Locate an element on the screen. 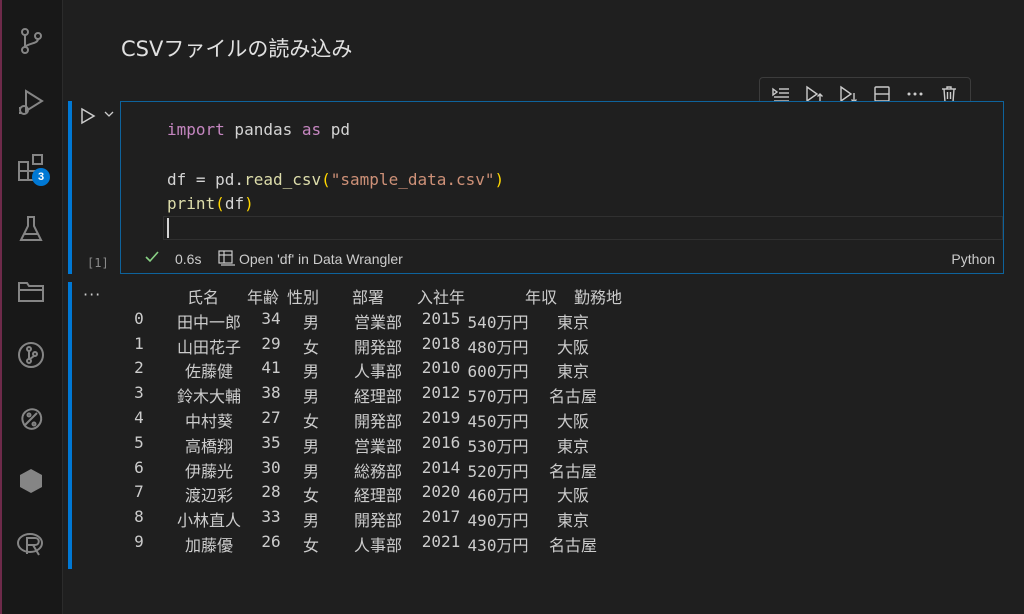 The height and width of the screenshot is (614, 1024). output-cell: 35 is located at coordinates (271, 442).